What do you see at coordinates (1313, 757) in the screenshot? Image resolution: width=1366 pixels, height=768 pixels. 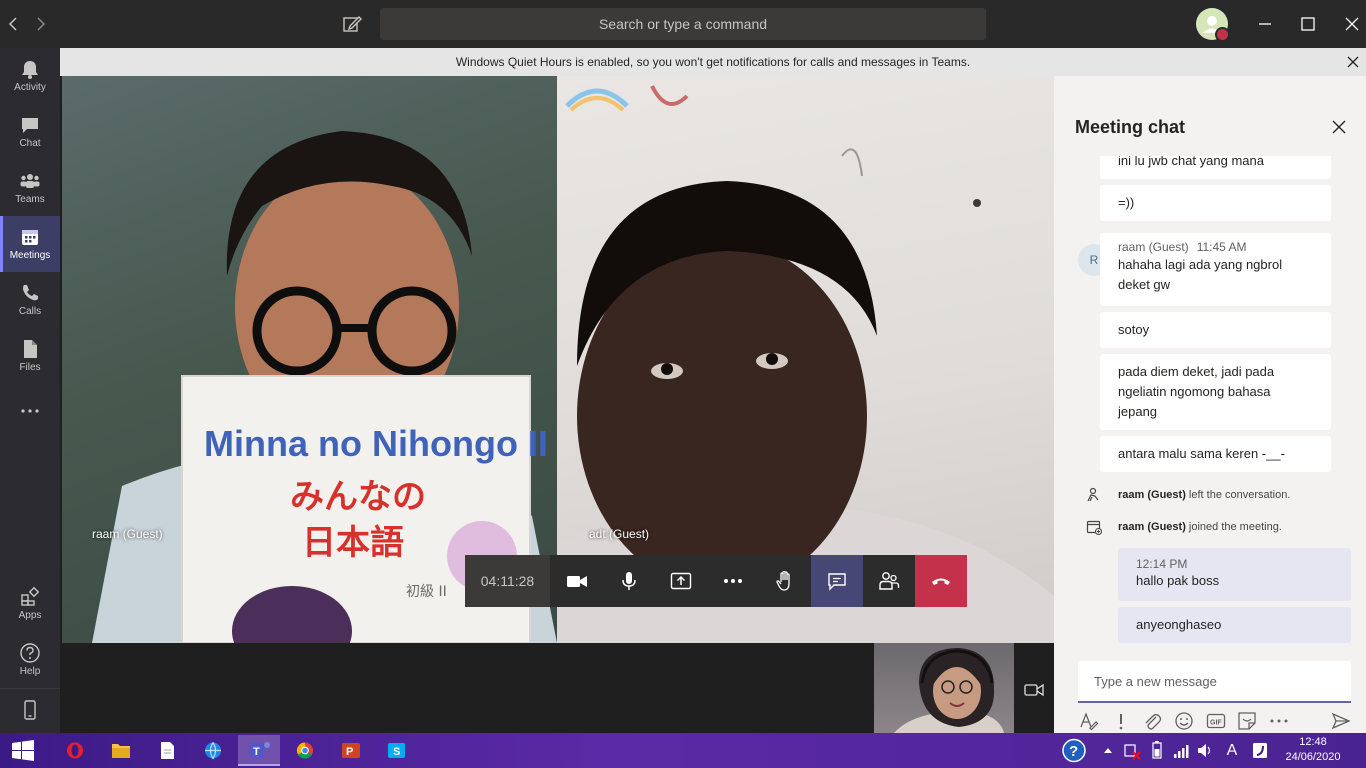 I see `clock-date: 24/06/2020` at bounding box center [1313, 757].